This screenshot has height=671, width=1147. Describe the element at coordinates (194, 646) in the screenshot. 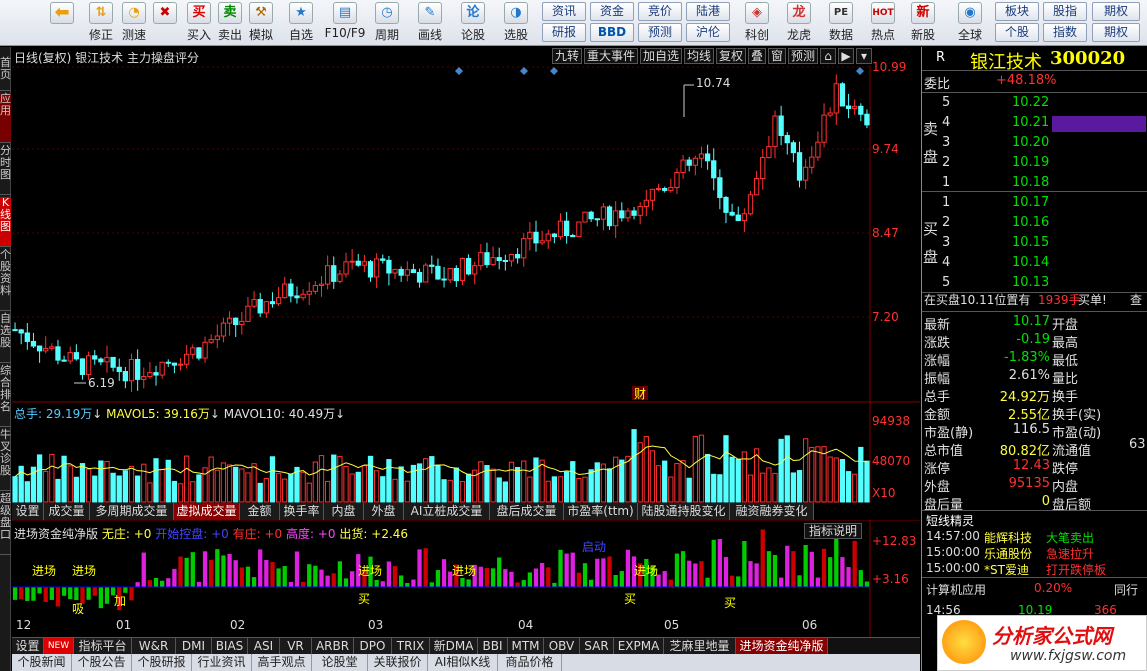

I see `indicator-tab: DMI` at that location.